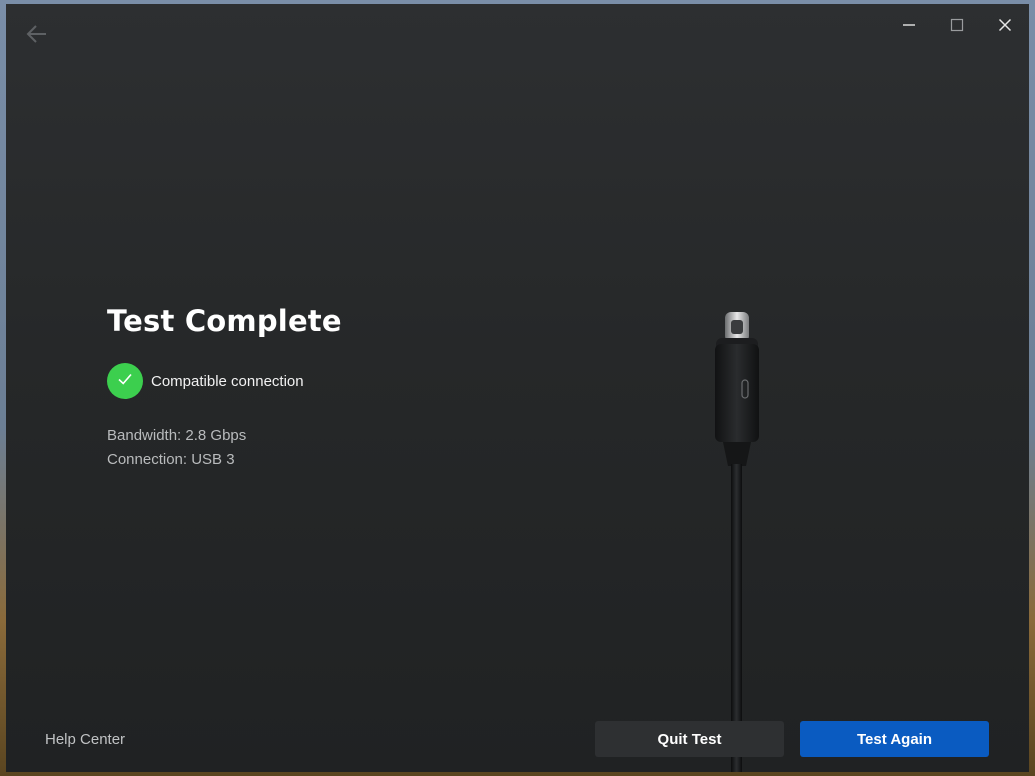 Image resolution: width=1035 pixels, height=776 pixels. What do you see at coordinates (224, 321) in the screenshot?
I see `page-title: Test Complete` at bounding box center [224, 321].